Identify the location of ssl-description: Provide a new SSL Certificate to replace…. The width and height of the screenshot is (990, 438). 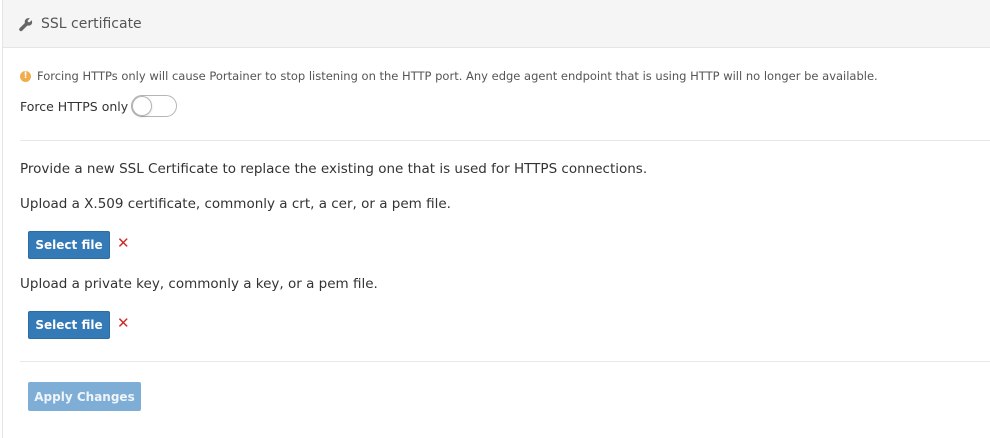
(334, 169).